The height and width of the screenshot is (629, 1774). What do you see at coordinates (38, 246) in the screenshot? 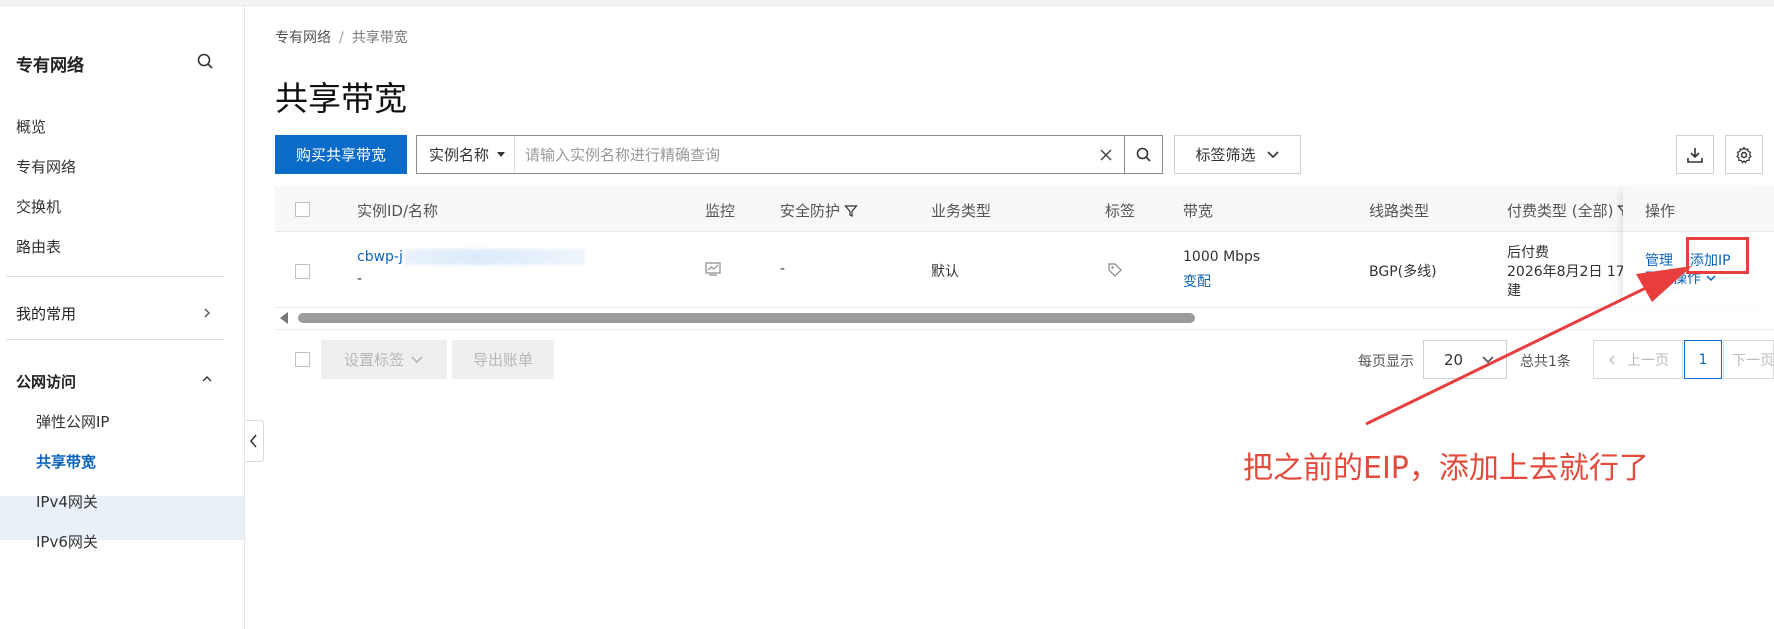
I see `sidebar-item-route-table: 路由表` at bounding box center [38, 246].